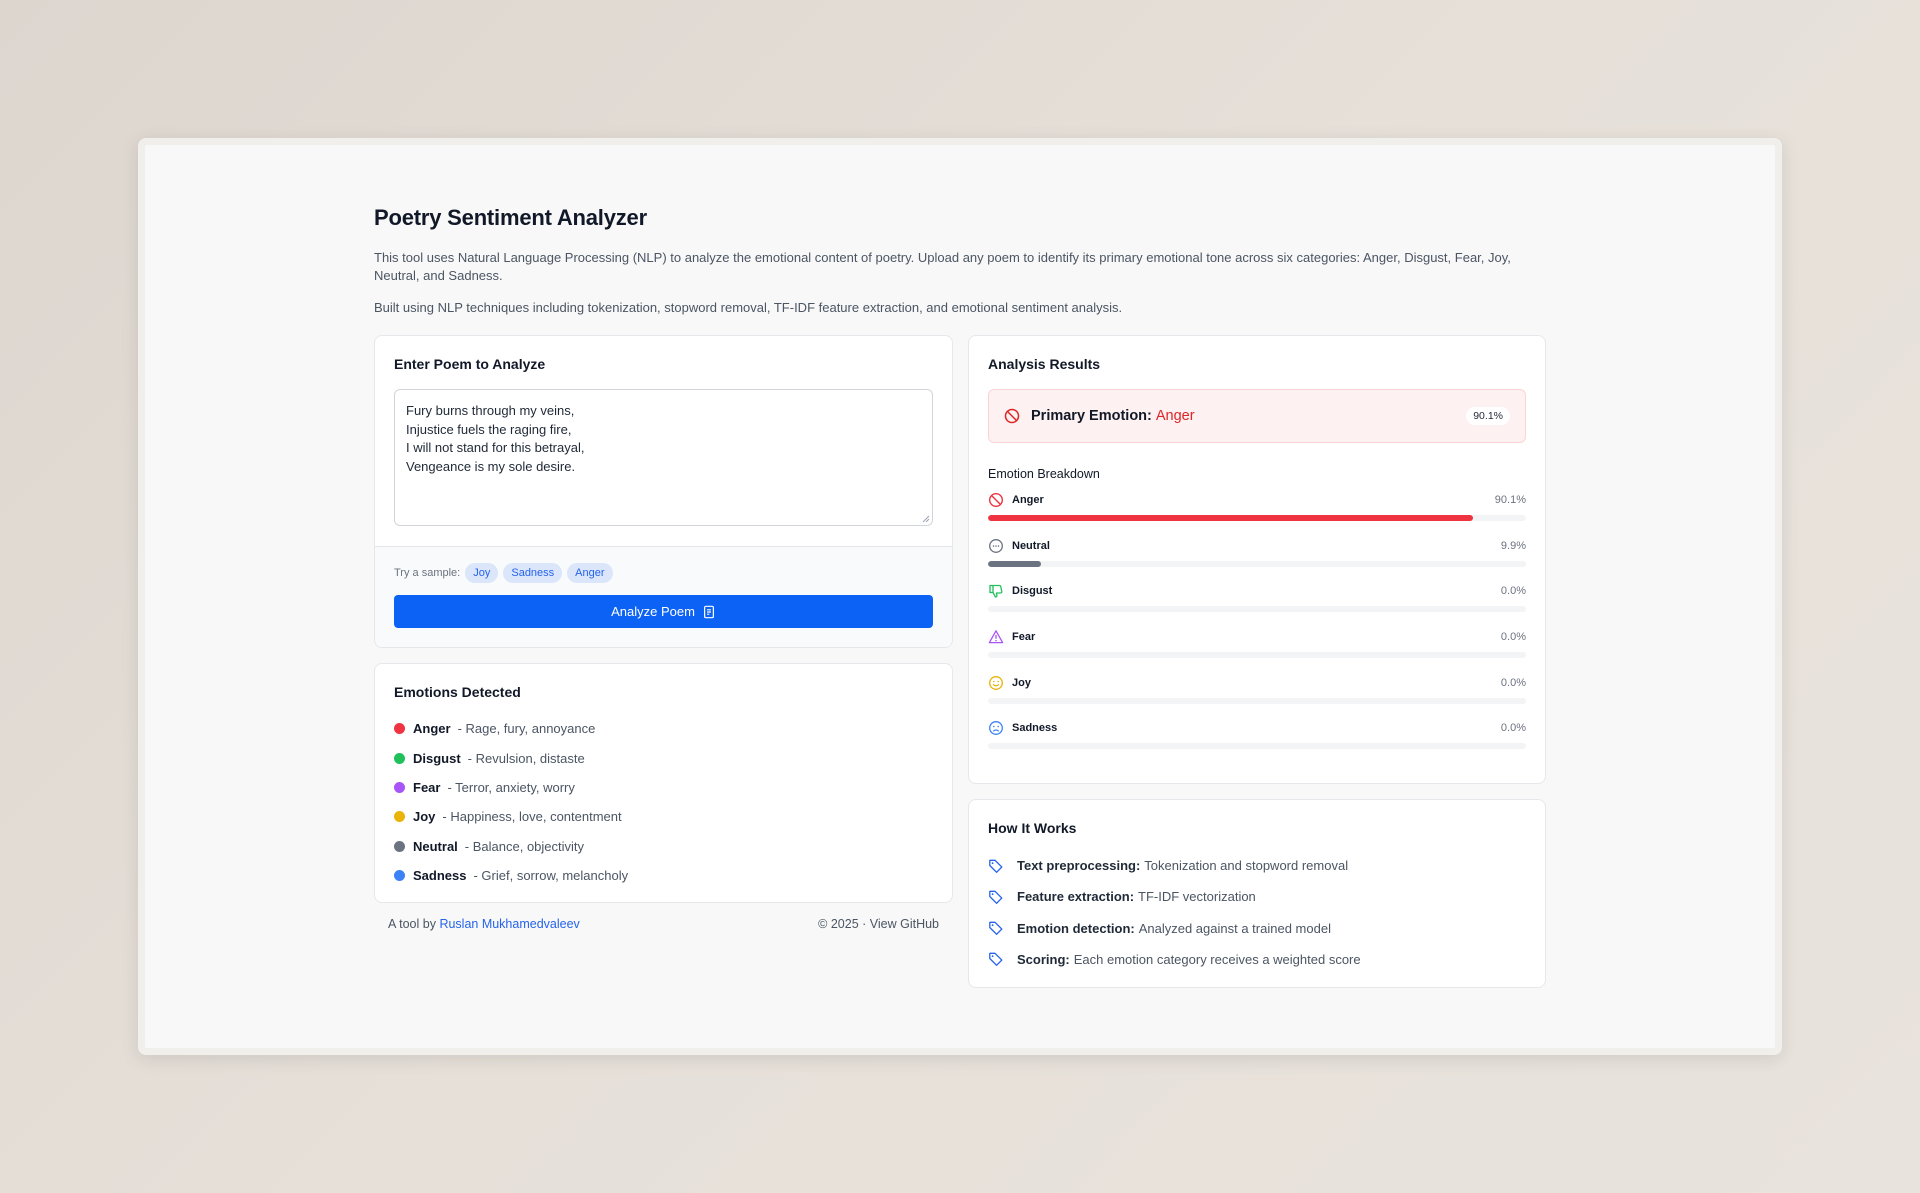  I want to click on sample-anger-button: Anger, so click(590, 573).